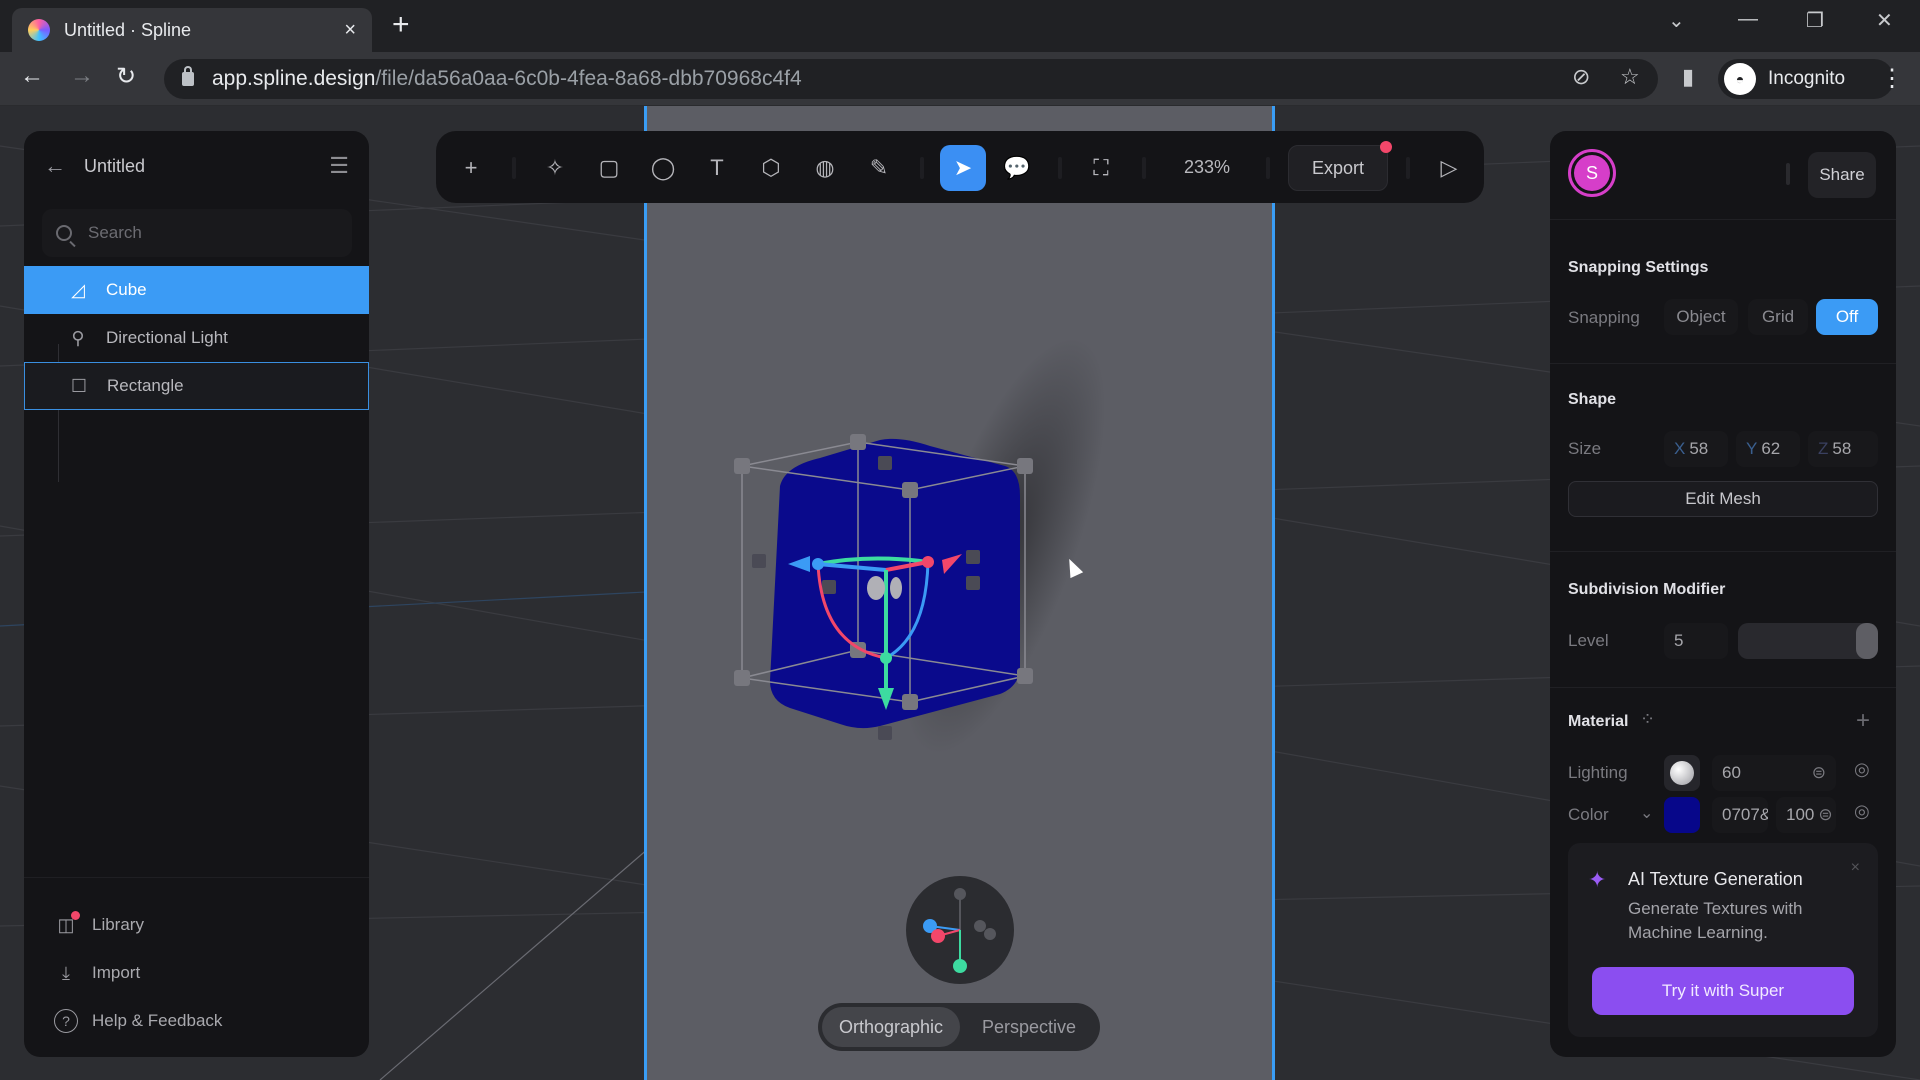 The height and width of the screenshot is (1080, 1920). I want to click on layer-search-input: Search, so click(197, 233).